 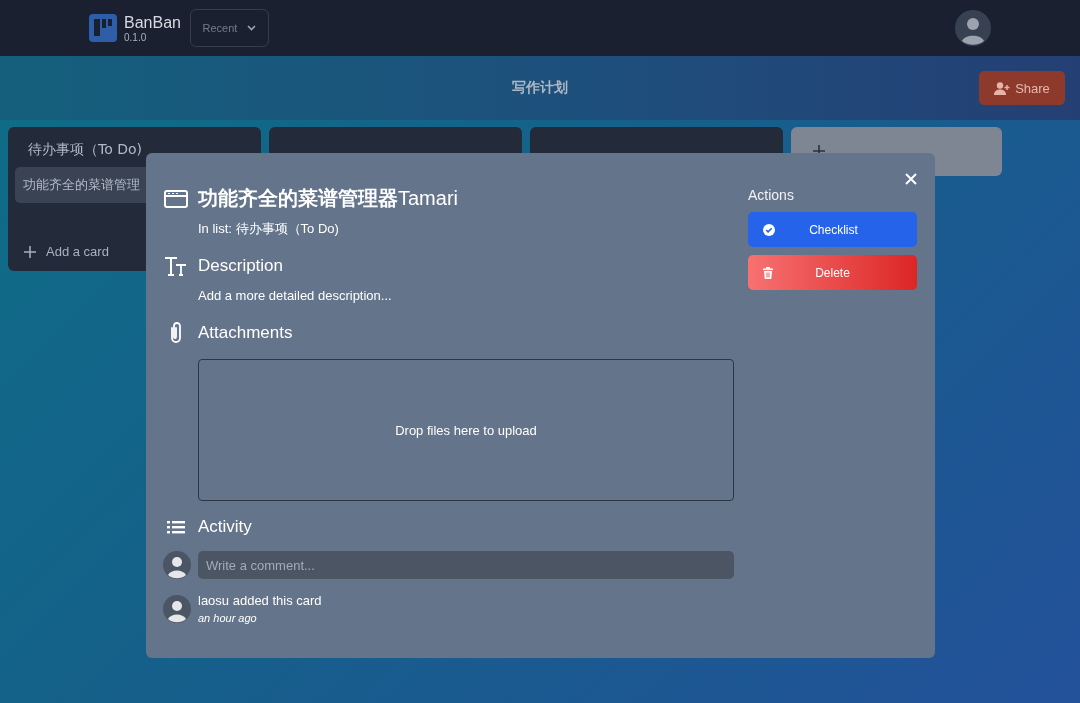 I want to click on list-icon, so click(x=176, y=527).